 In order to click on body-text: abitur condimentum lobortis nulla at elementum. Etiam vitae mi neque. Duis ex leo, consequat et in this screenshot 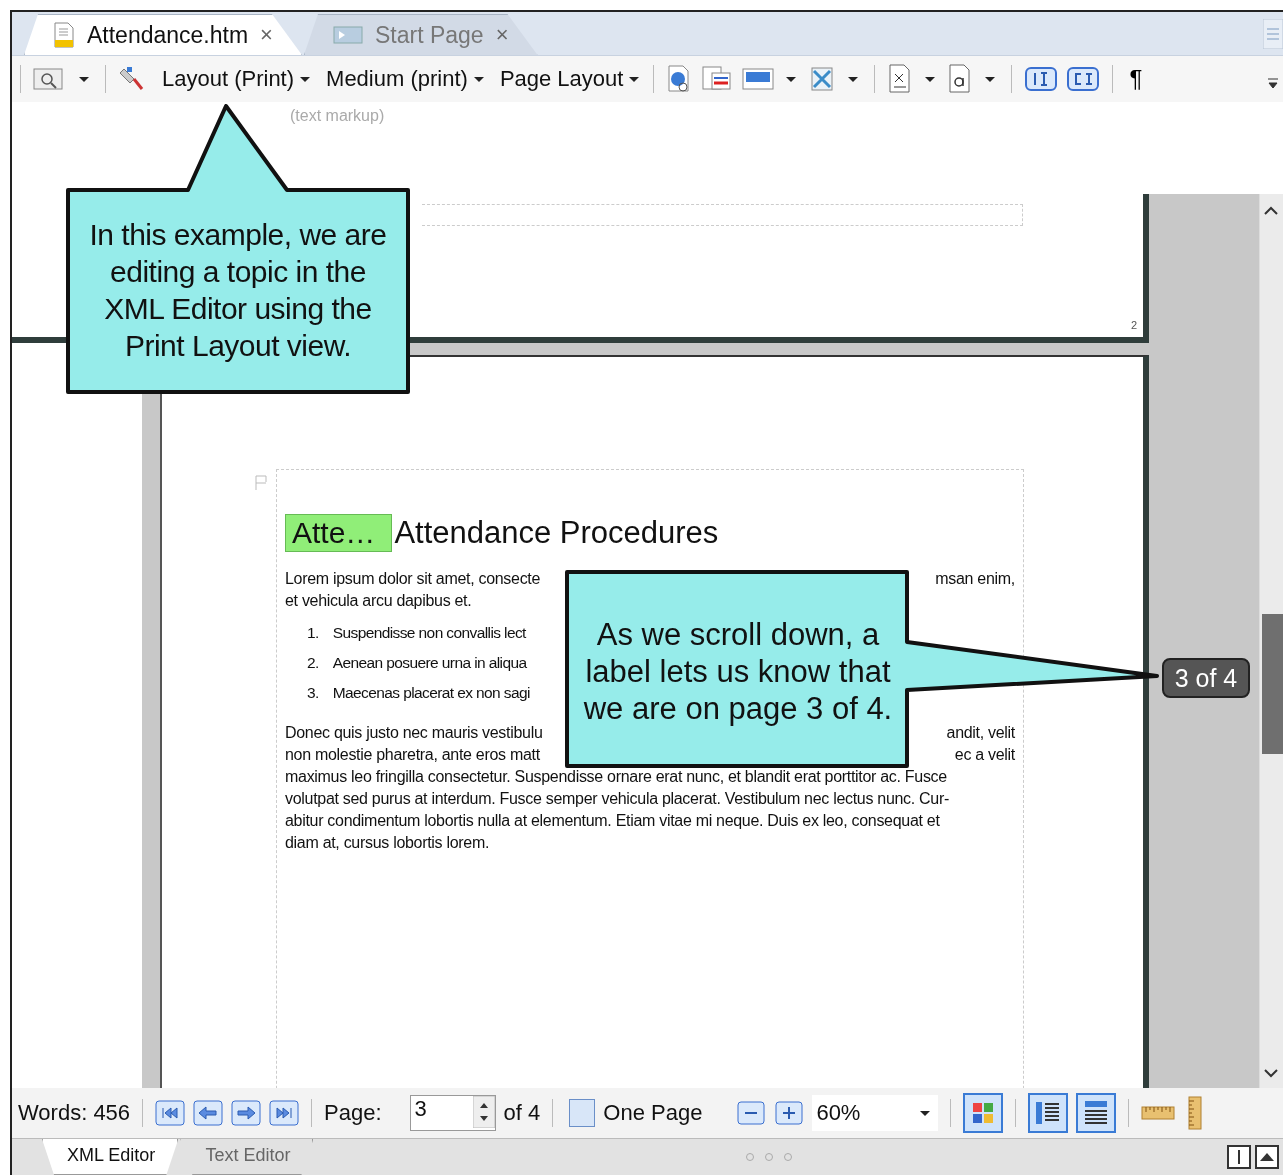, I will do `click(612, 821)`.